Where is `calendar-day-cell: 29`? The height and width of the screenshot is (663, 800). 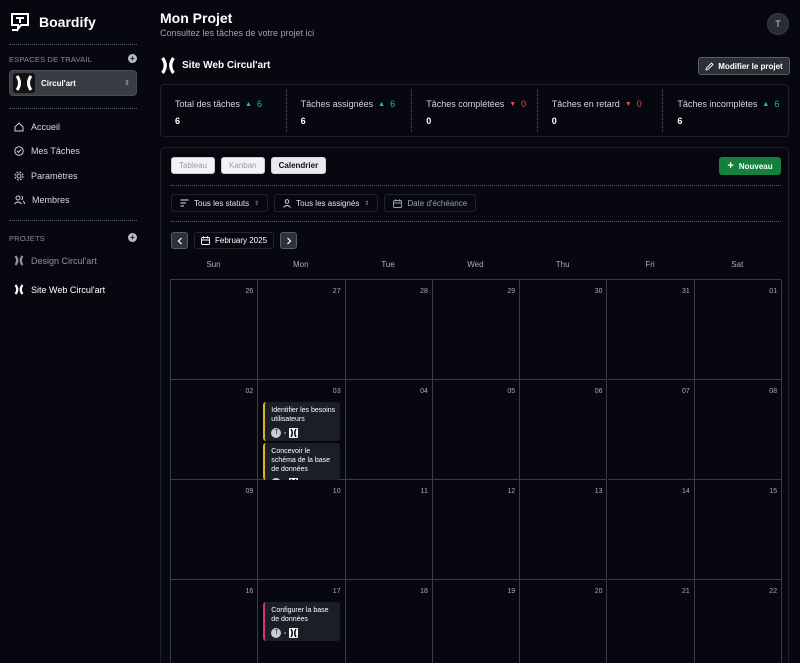 calendar-day-cell: 29 is located at coordinates (476, 330).